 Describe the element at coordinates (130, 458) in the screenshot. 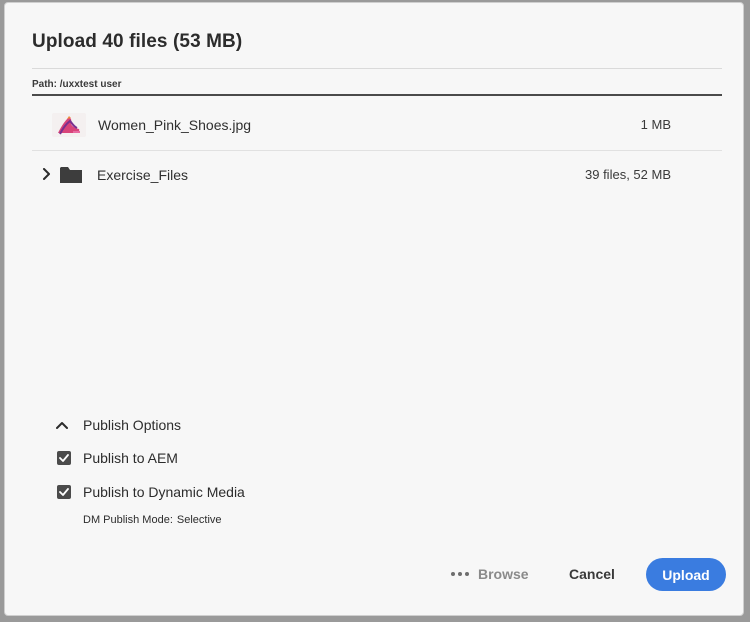

I see `publish-to-aem-label: Publish to AEM` at that location.